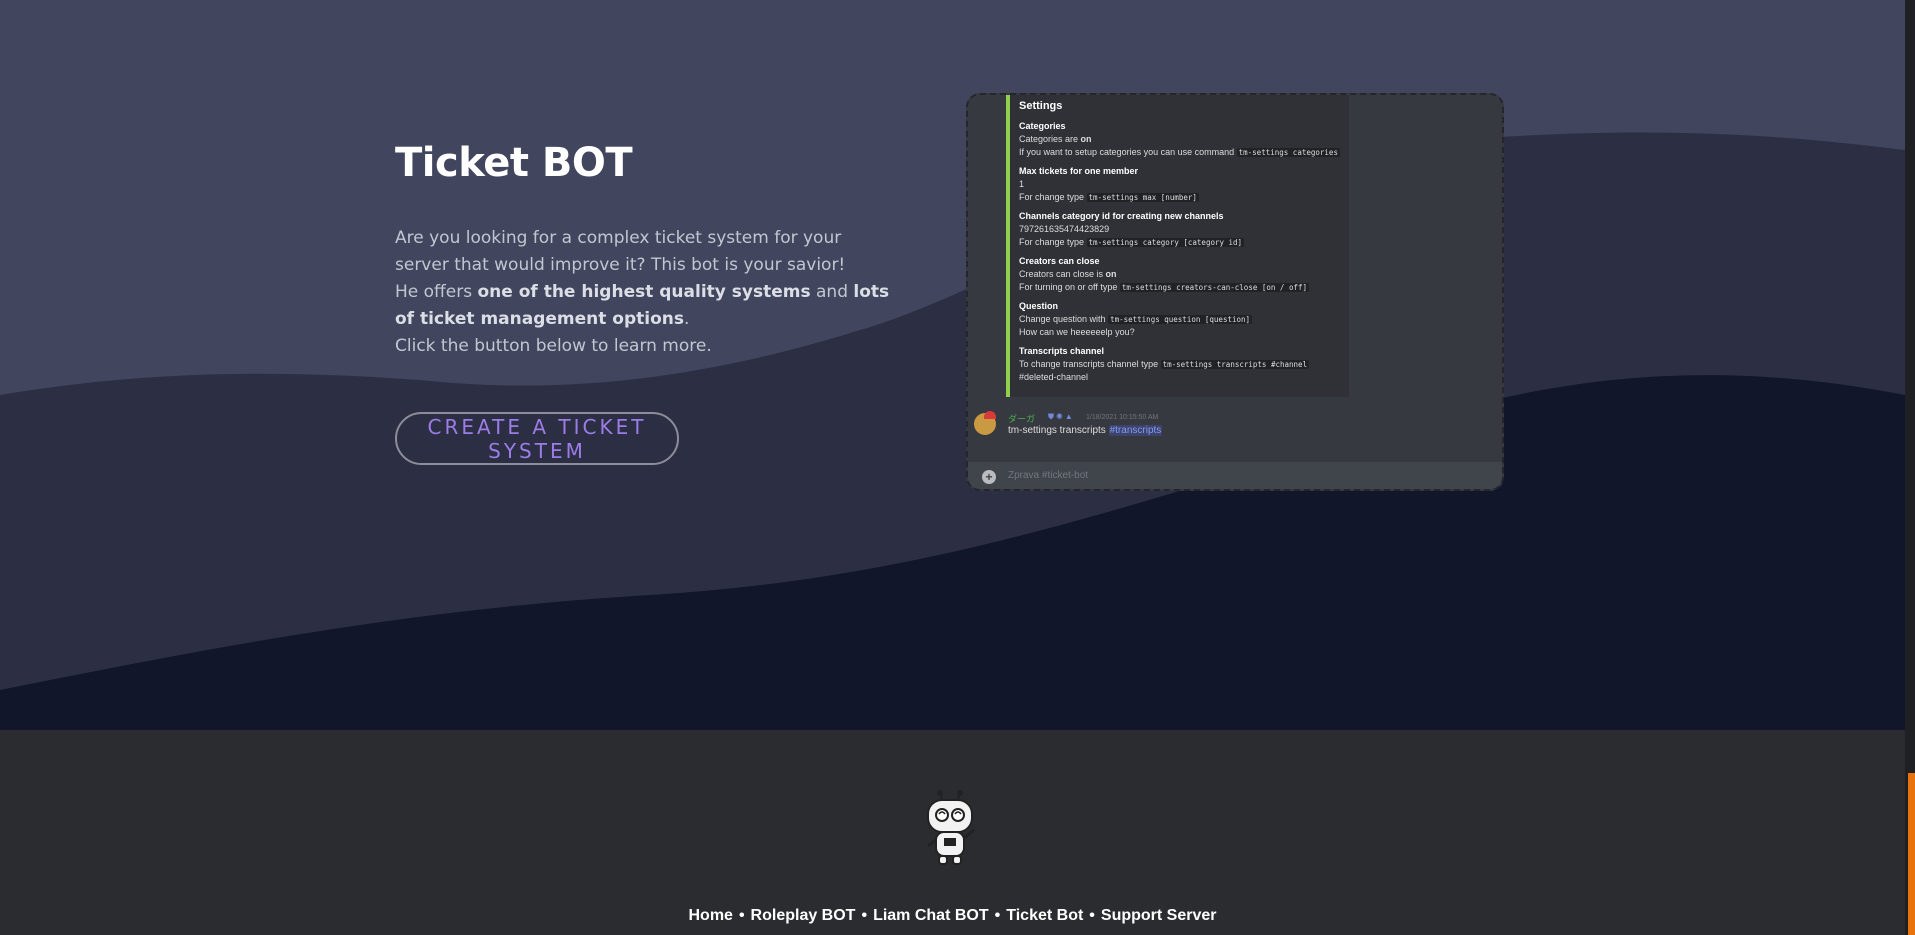 The width and height of the screenshot is (1915, 935). I want to click on field-value: How can we heeeeeelp you?, so click(1077, 332).